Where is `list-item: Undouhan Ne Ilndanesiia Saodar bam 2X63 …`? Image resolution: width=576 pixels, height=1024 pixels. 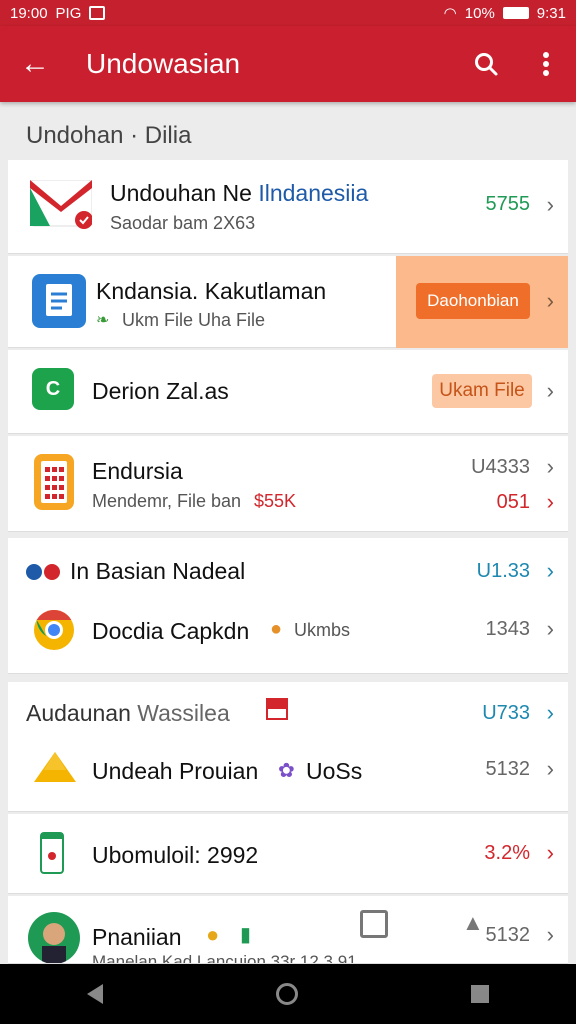 list-item: Undouhan Ne Ilndanesiia Saodar bam 2X63 … is located at coordinates (288, 207).